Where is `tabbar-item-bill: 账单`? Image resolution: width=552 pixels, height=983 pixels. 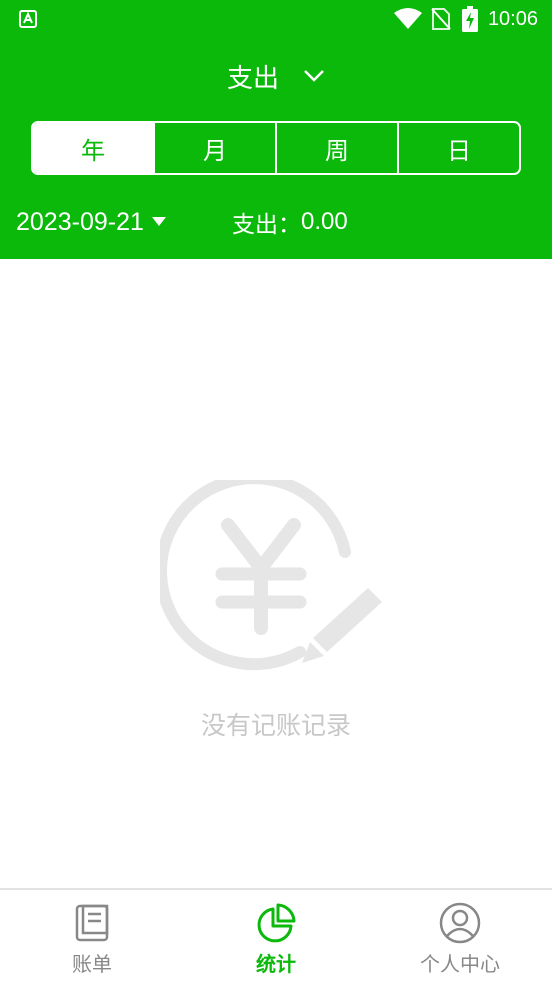 tabbar-item-bill: 账单 is located at coordinates (92, 936).